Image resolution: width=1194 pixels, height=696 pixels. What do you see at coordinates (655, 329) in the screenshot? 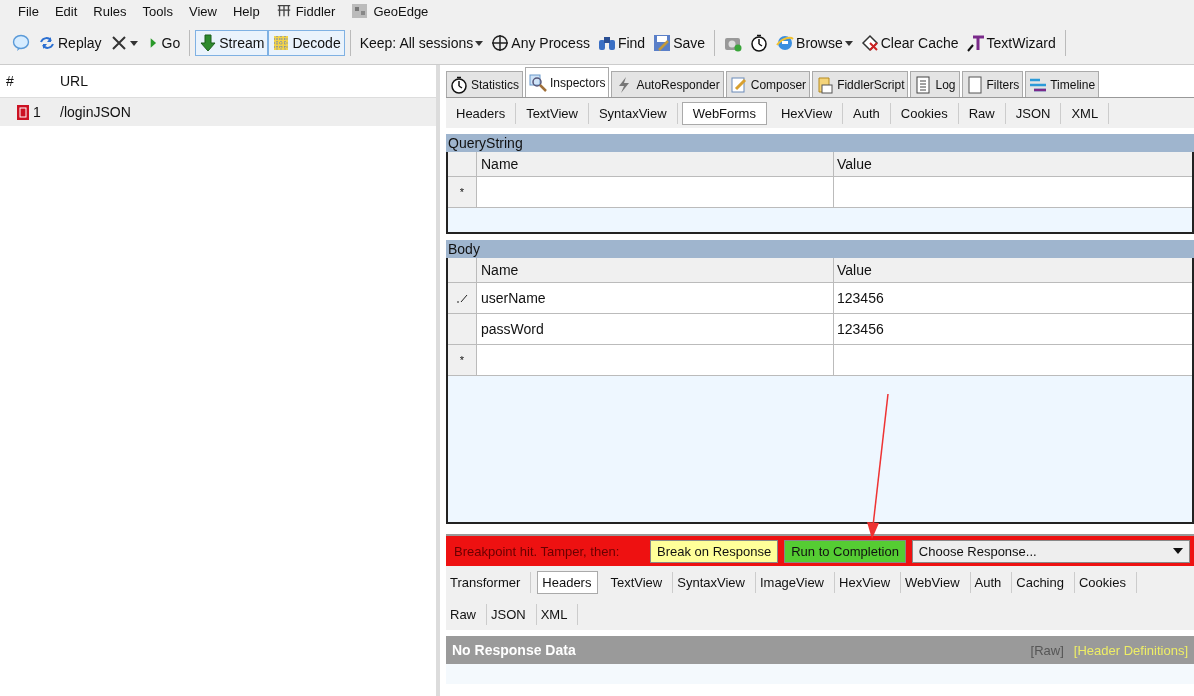
I see `name-cell: passWord` at bounding box center [655, 329].